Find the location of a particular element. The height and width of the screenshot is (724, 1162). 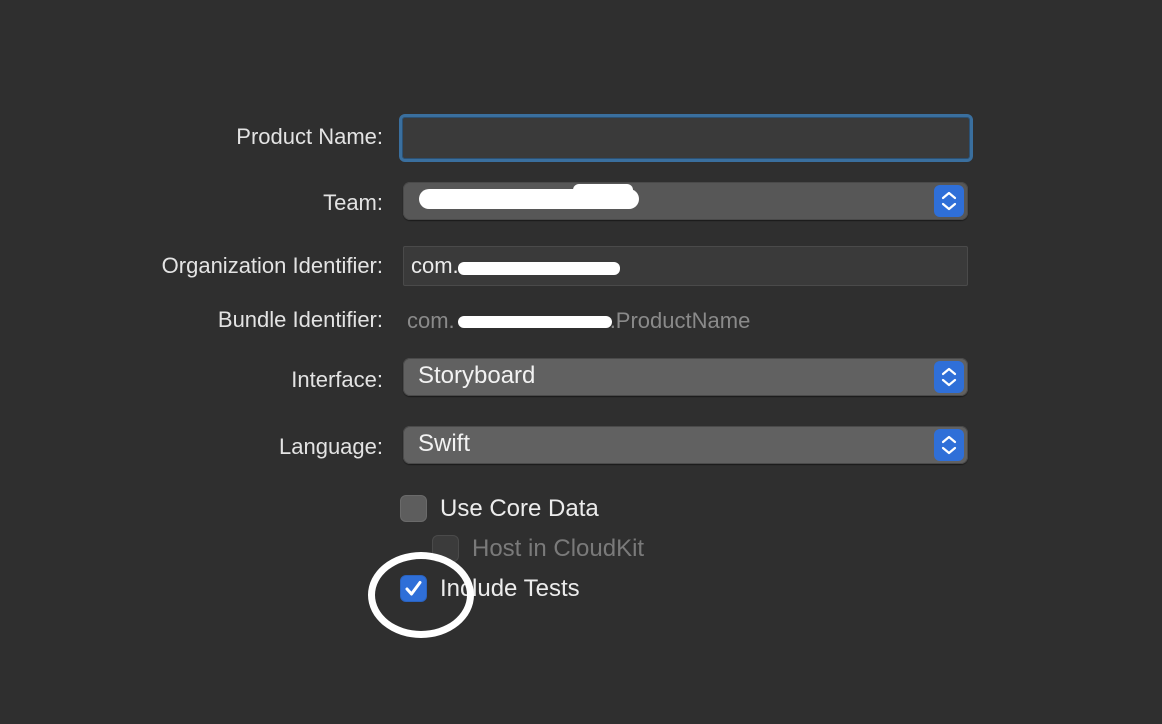

use-core-data-label: Use Core Data is located at coordinates (519, 508).